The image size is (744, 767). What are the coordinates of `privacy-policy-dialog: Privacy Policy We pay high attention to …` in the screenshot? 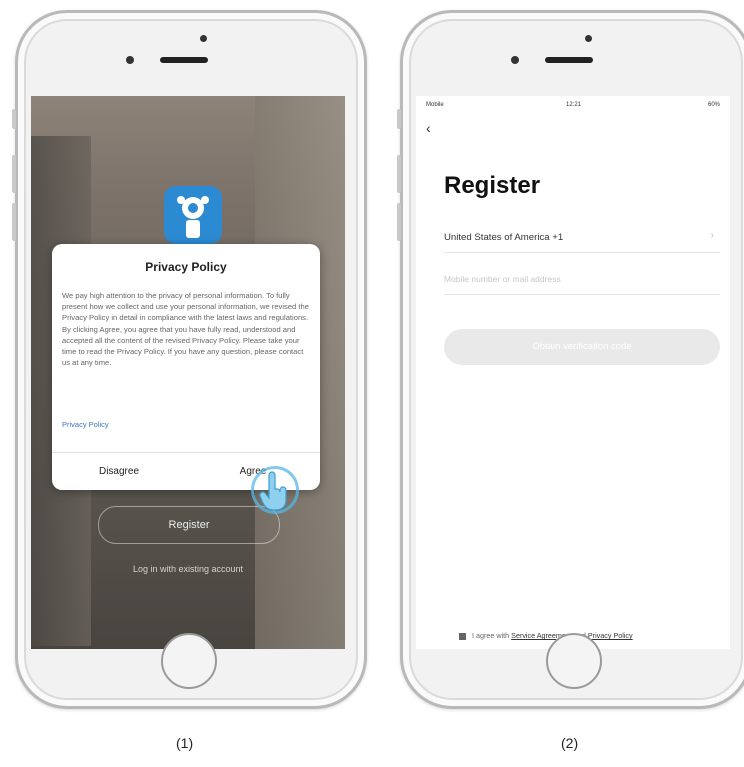 It's located at (186, 367).